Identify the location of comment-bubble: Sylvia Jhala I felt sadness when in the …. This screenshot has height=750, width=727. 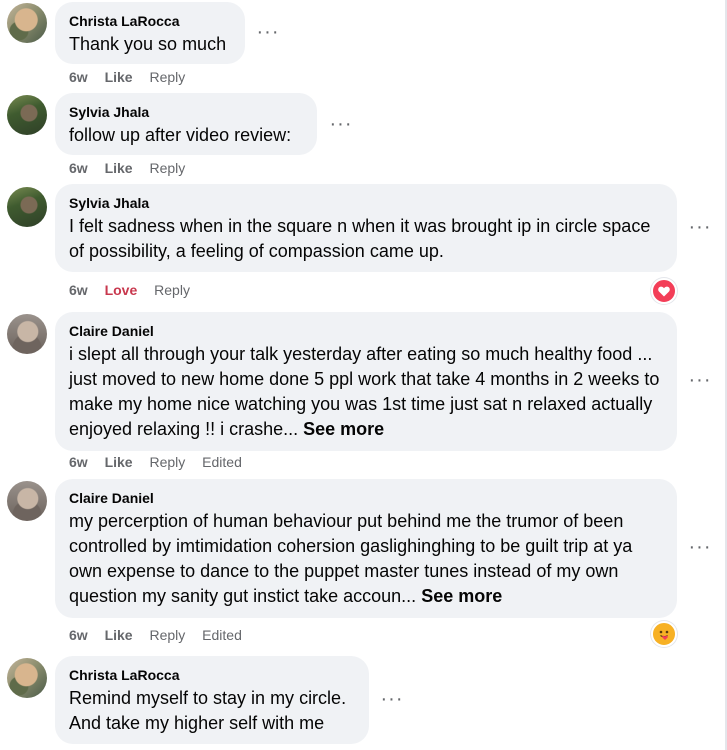
(366, 228).